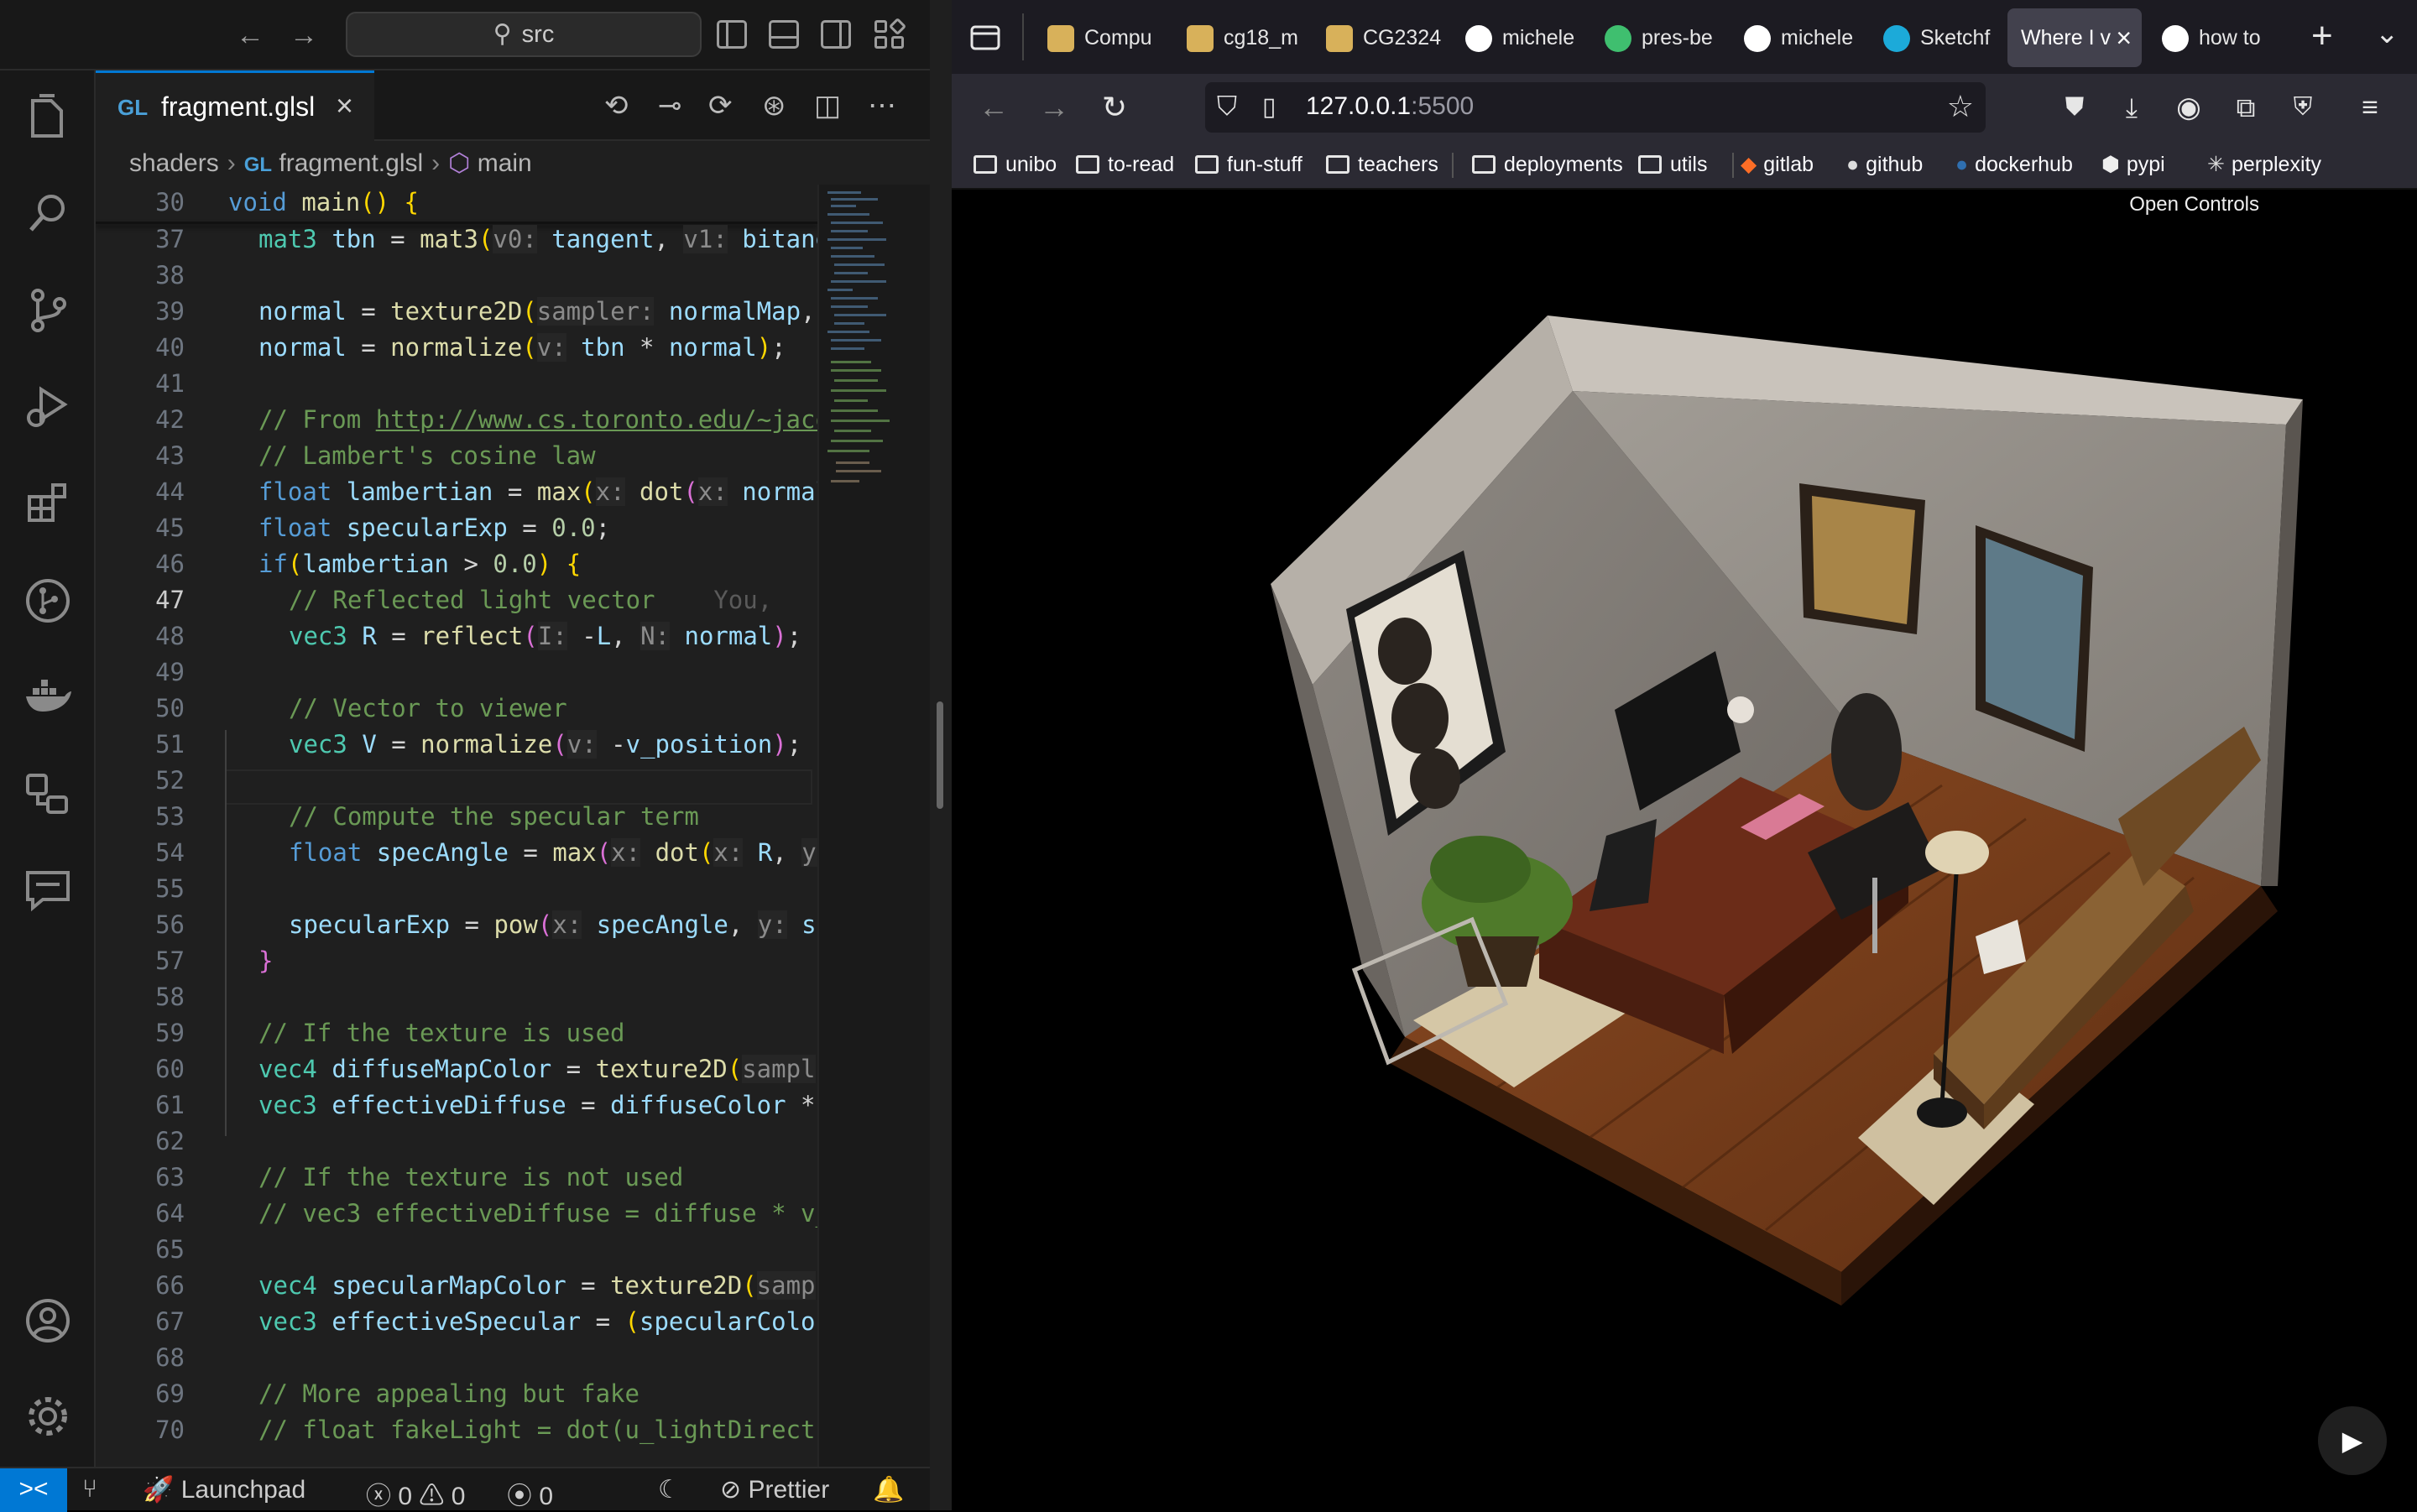 Image resolution: width=2417 pixels, height=1512 pixels. I want to click on code-line: vec3 effectiveSpecular = (specularColo, so click(537, 1322).